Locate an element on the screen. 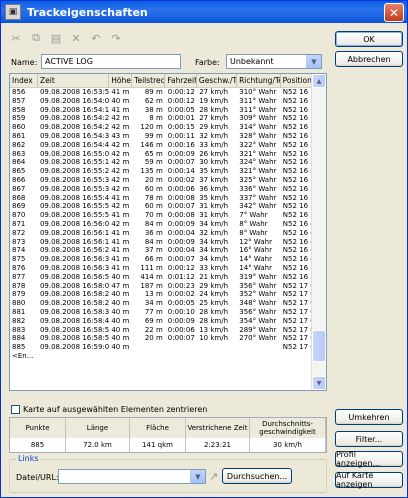 The image size is (408, 498). cell-leg-speed: 21 km/h is located at coordinates (214, 276).